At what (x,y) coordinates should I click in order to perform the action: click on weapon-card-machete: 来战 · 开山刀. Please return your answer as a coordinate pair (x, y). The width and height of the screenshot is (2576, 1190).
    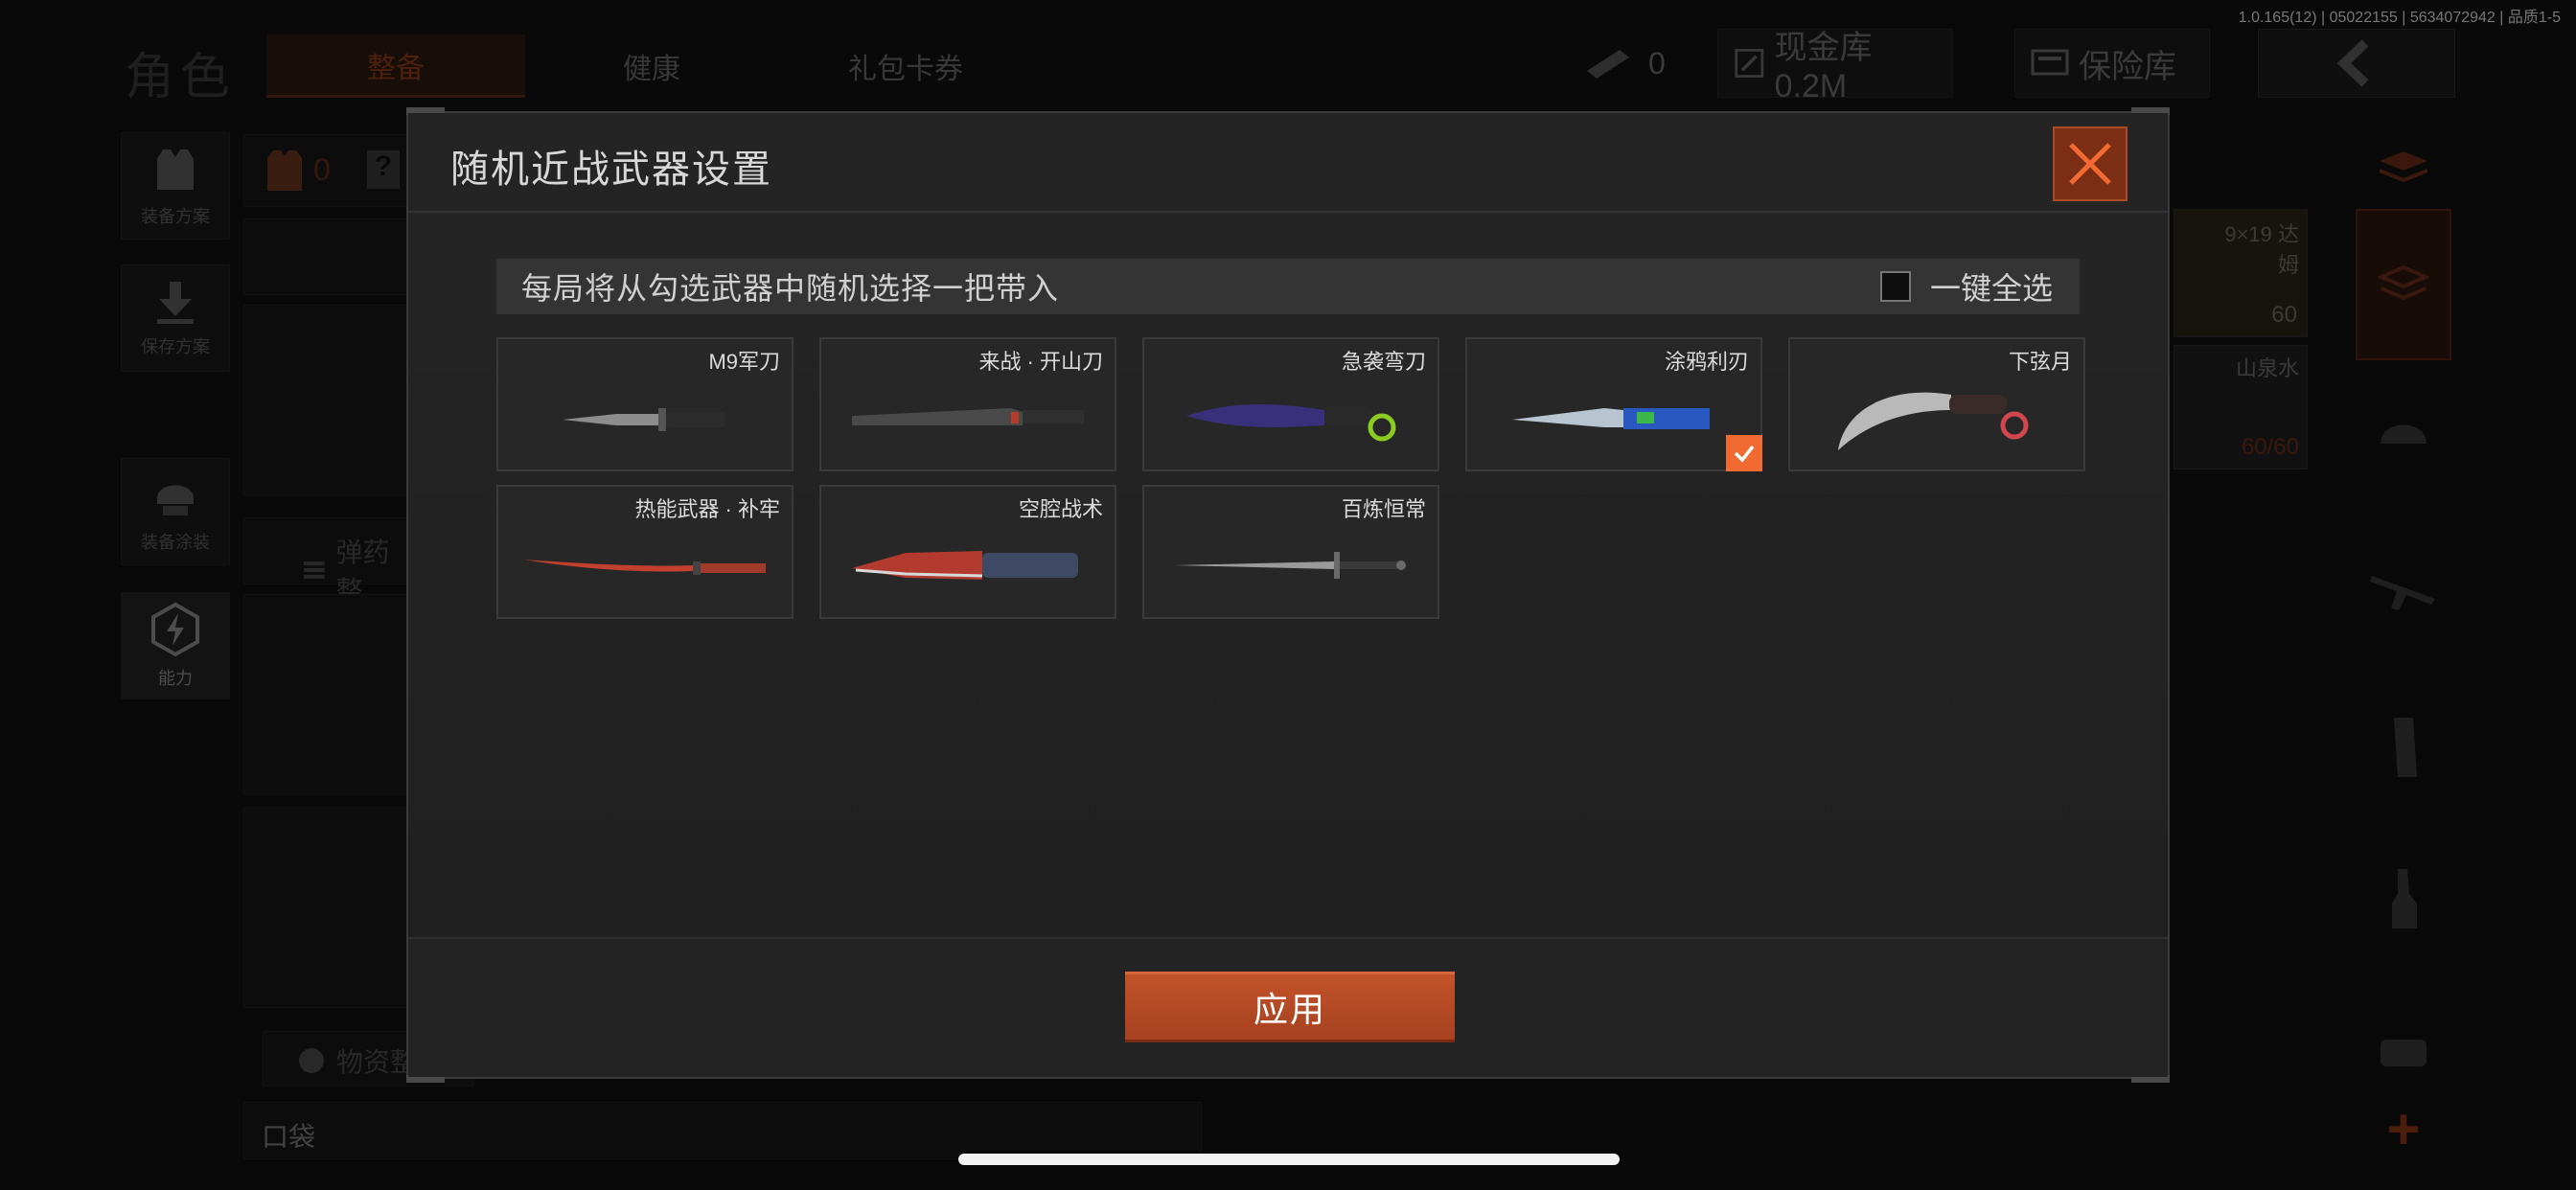
    Looking at the image, I should click on (968, 404).